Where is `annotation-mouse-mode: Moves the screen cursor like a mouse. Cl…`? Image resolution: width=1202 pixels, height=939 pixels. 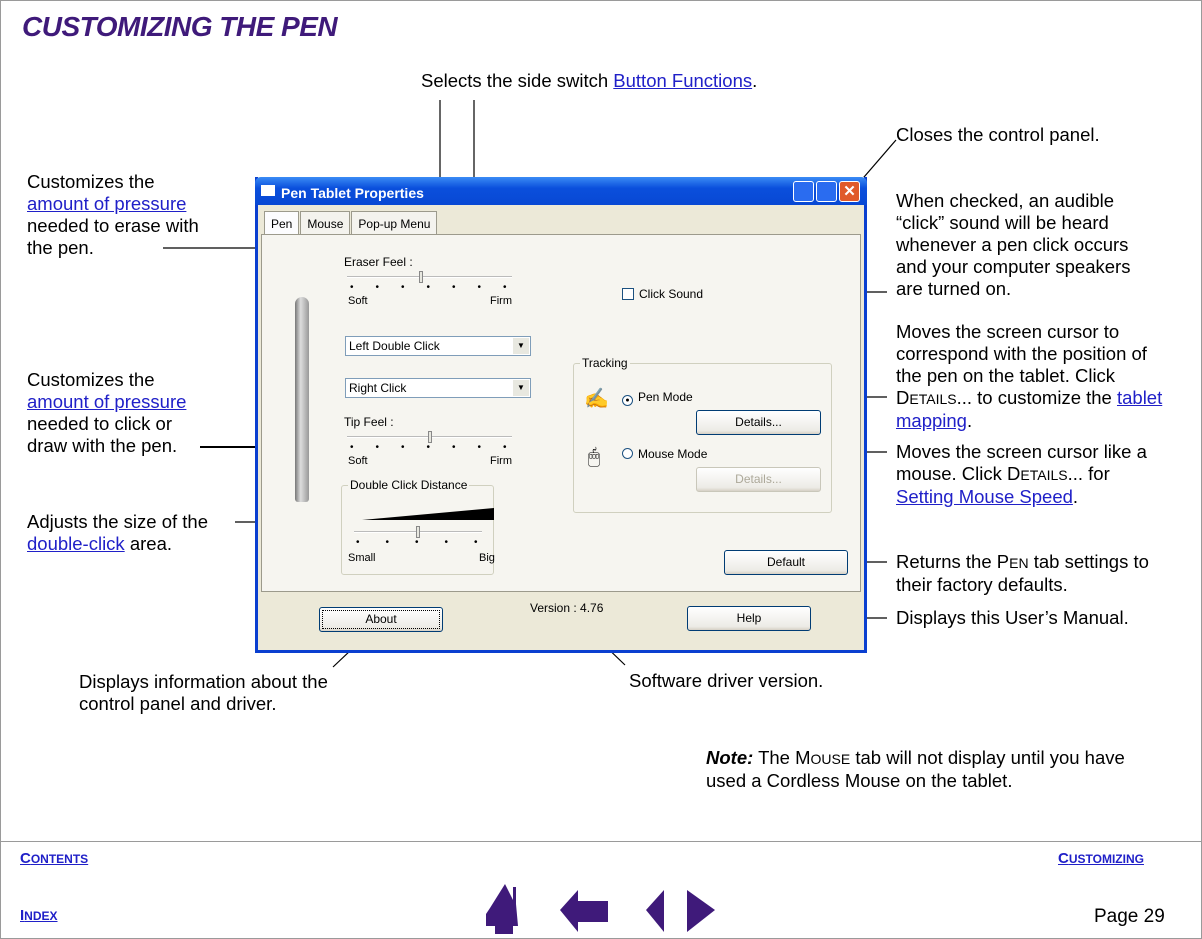 annotation-mouse-mode: Moves the screen cursor like a mouse. Cl… is located at coordinates (1021, 474).